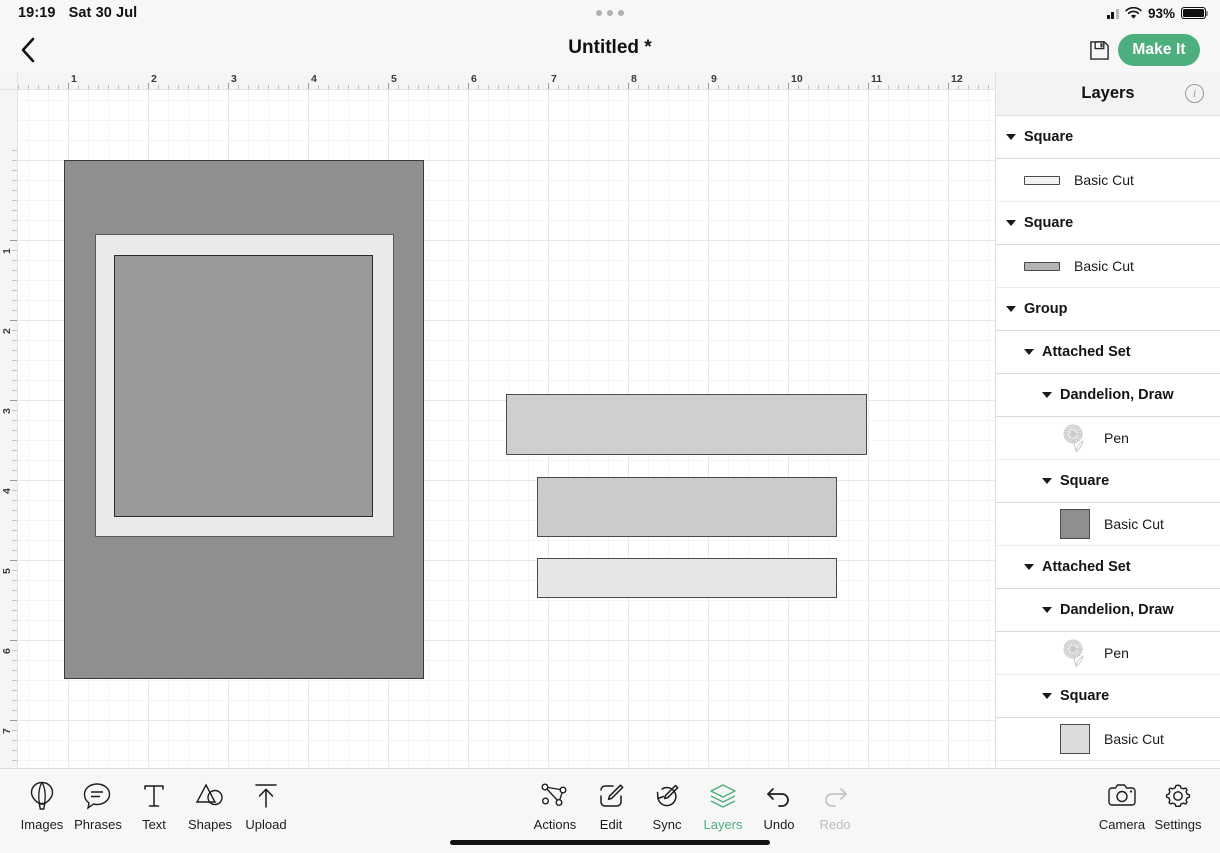 The height and width of the screenshot is (853, 1220). What do you see at coordinates (1112, 13) in the screenshot?
I see `cellular-signal-icon` at bounding box center [1112, 13].